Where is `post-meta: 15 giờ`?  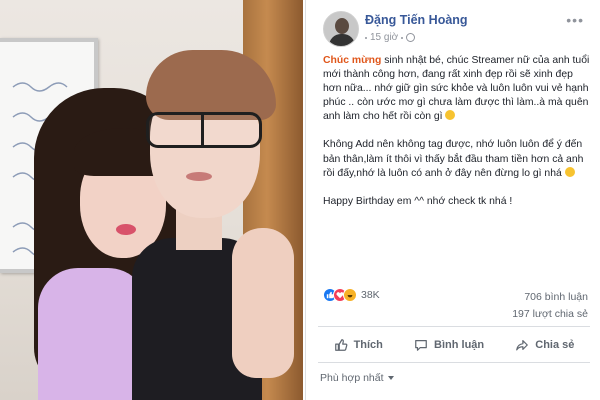
post-meta: 15 giờ is located at coordinates (390, 37).